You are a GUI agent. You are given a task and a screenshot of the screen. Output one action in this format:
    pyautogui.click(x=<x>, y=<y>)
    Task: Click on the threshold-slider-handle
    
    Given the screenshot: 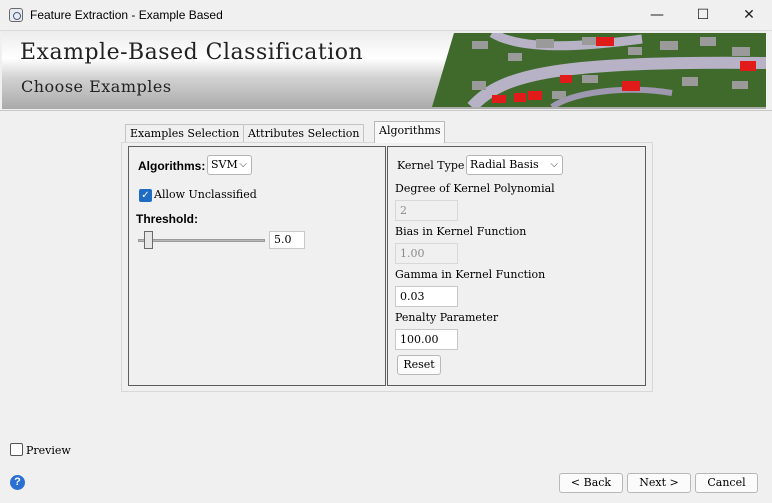 What is the action you would take?
    pyautogui.click(x=148, y=240)
    